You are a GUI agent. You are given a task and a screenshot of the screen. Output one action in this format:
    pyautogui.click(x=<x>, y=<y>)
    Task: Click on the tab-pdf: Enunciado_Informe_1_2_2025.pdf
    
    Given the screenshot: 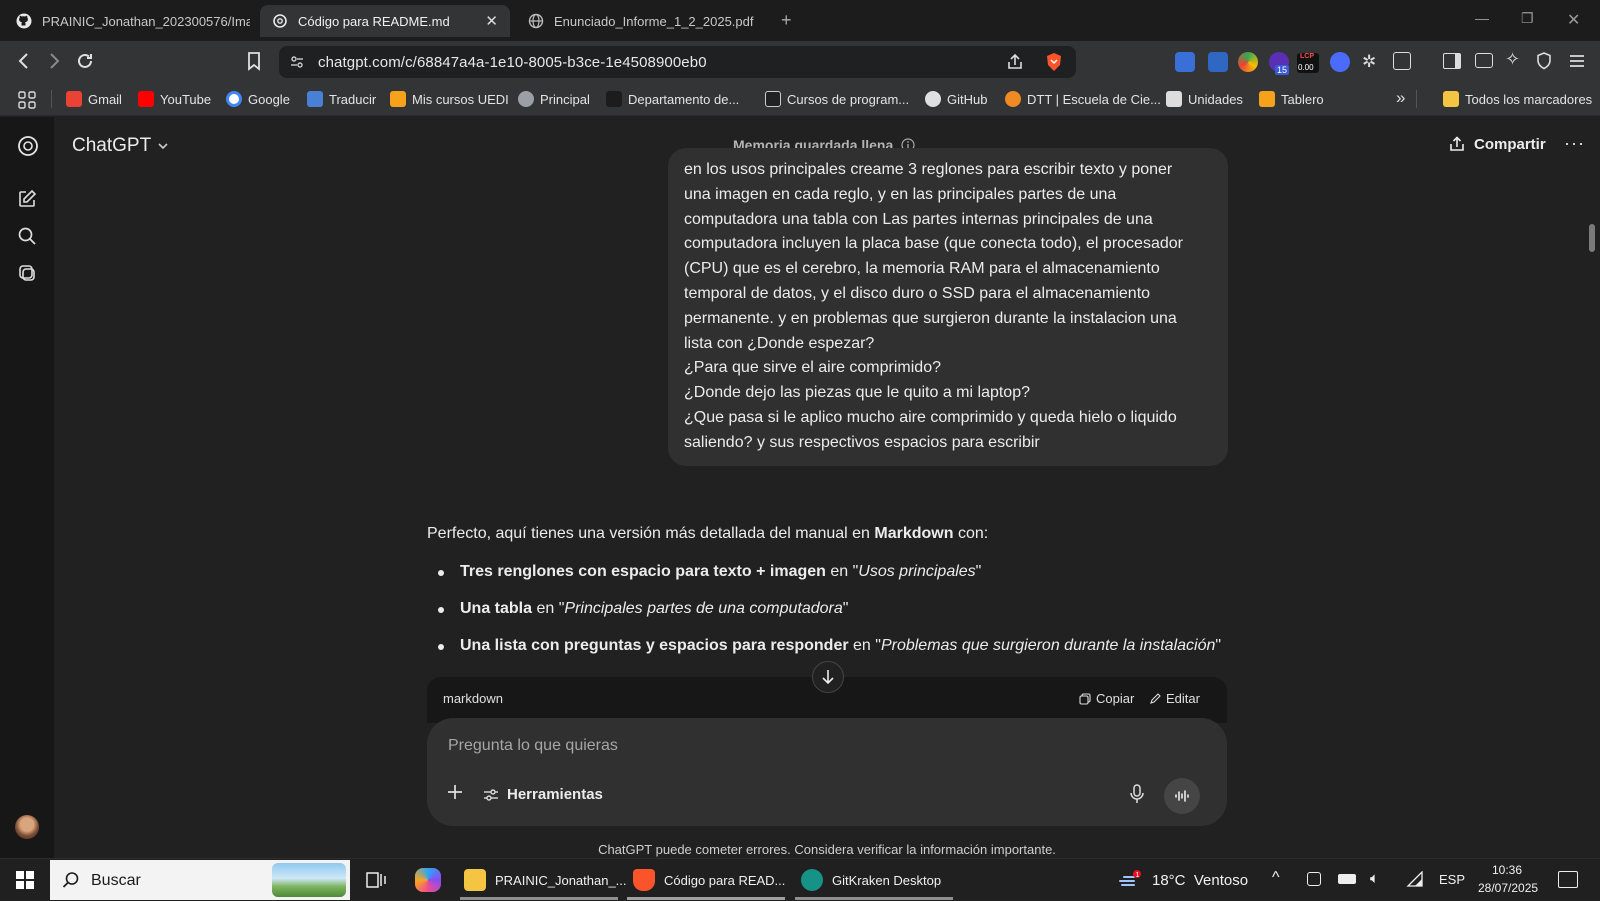 What is the action you would take?
    pyautogui.click(x=639, y=21)
    